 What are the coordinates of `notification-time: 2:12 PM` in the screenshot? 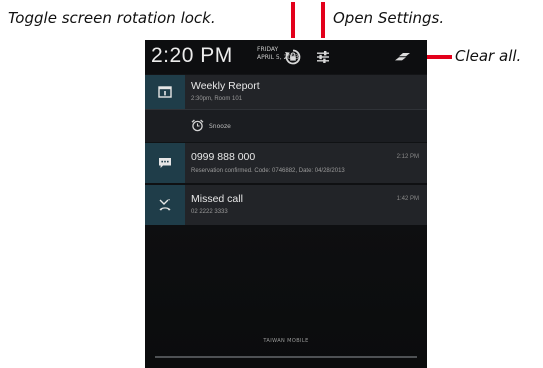 It's located at (407, 157).